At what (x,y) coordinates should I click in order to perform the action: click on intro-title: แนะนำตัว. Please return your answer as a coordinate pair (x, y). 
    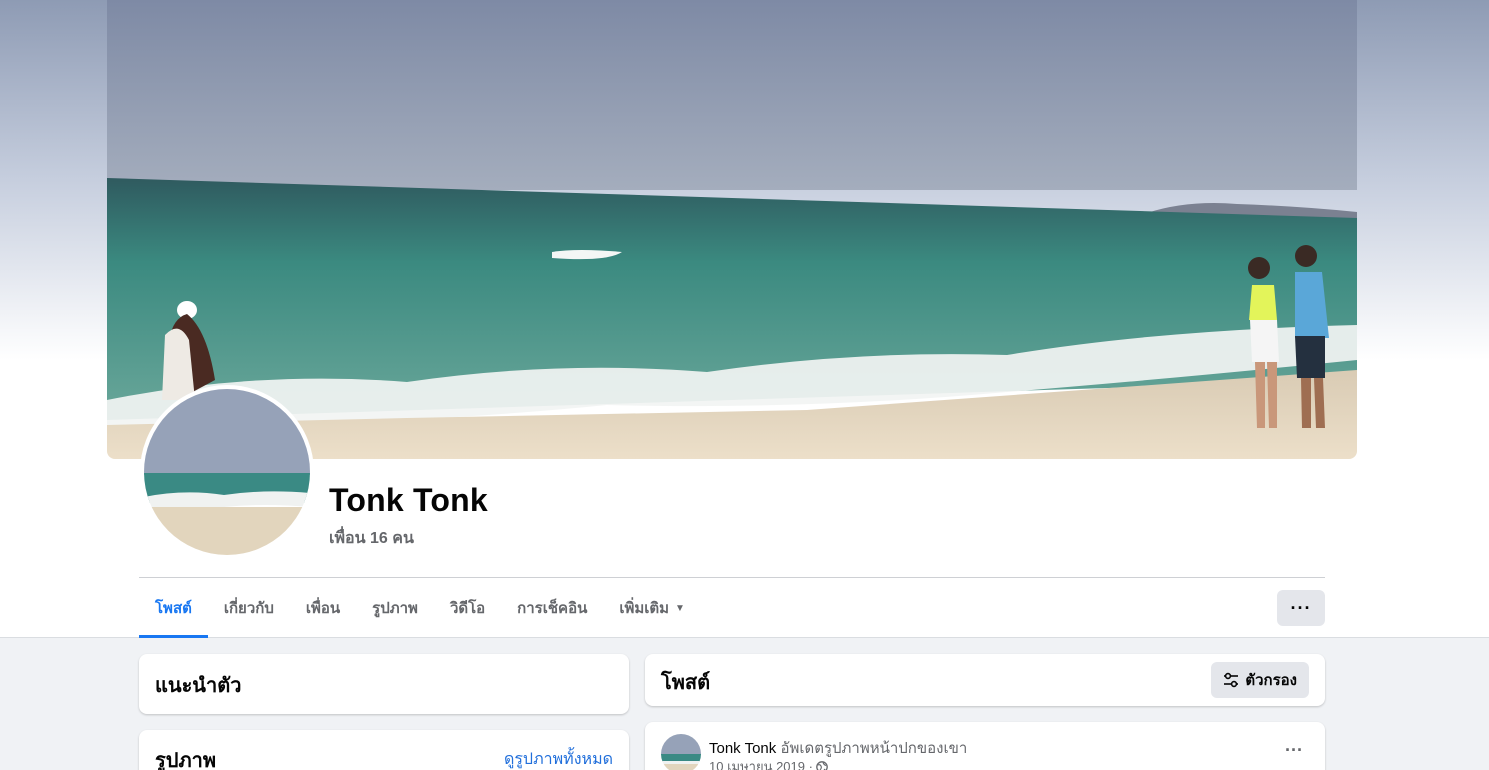
    Looking at the image, I should click on (198, 686).